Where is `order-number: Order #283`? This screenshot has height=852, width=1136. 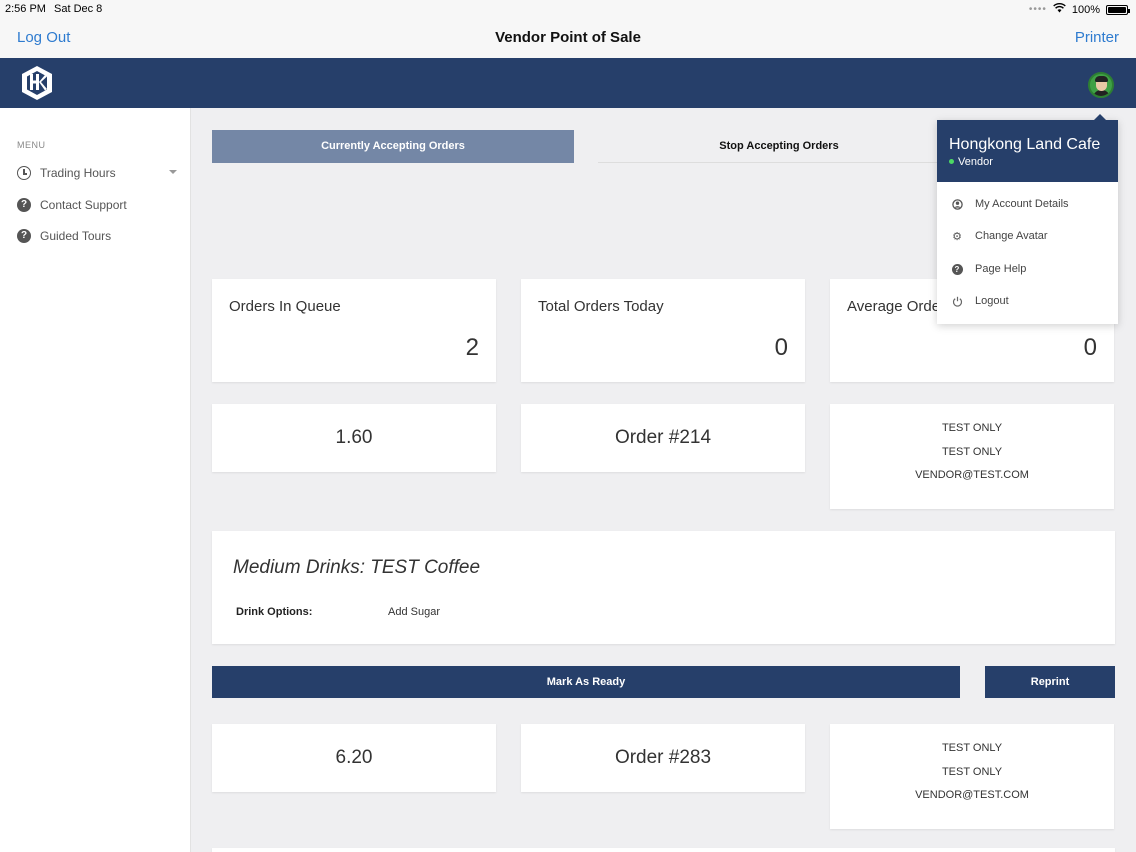
order-number: Order #283 is located at coordinates (663, 757).